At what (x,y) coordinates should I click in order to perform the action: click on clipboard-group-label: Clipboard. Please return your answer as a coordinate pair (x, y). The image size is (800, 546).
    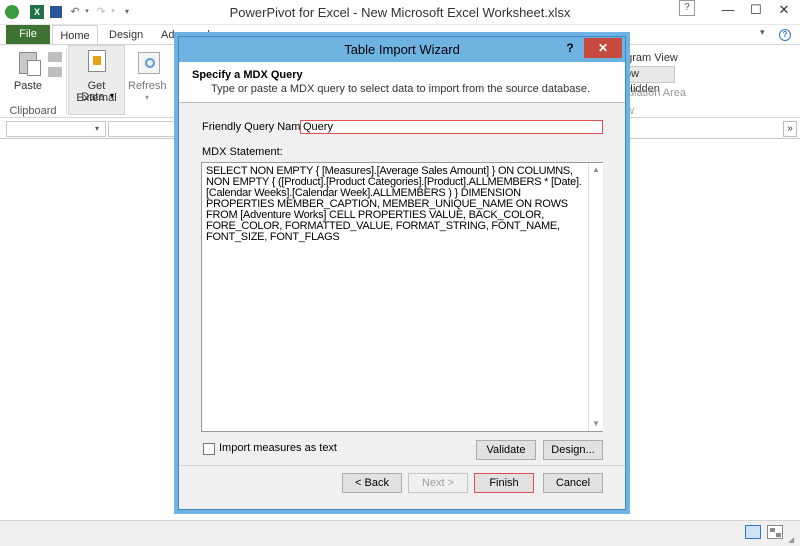
    Looking at the image, I should click on (33, 111).